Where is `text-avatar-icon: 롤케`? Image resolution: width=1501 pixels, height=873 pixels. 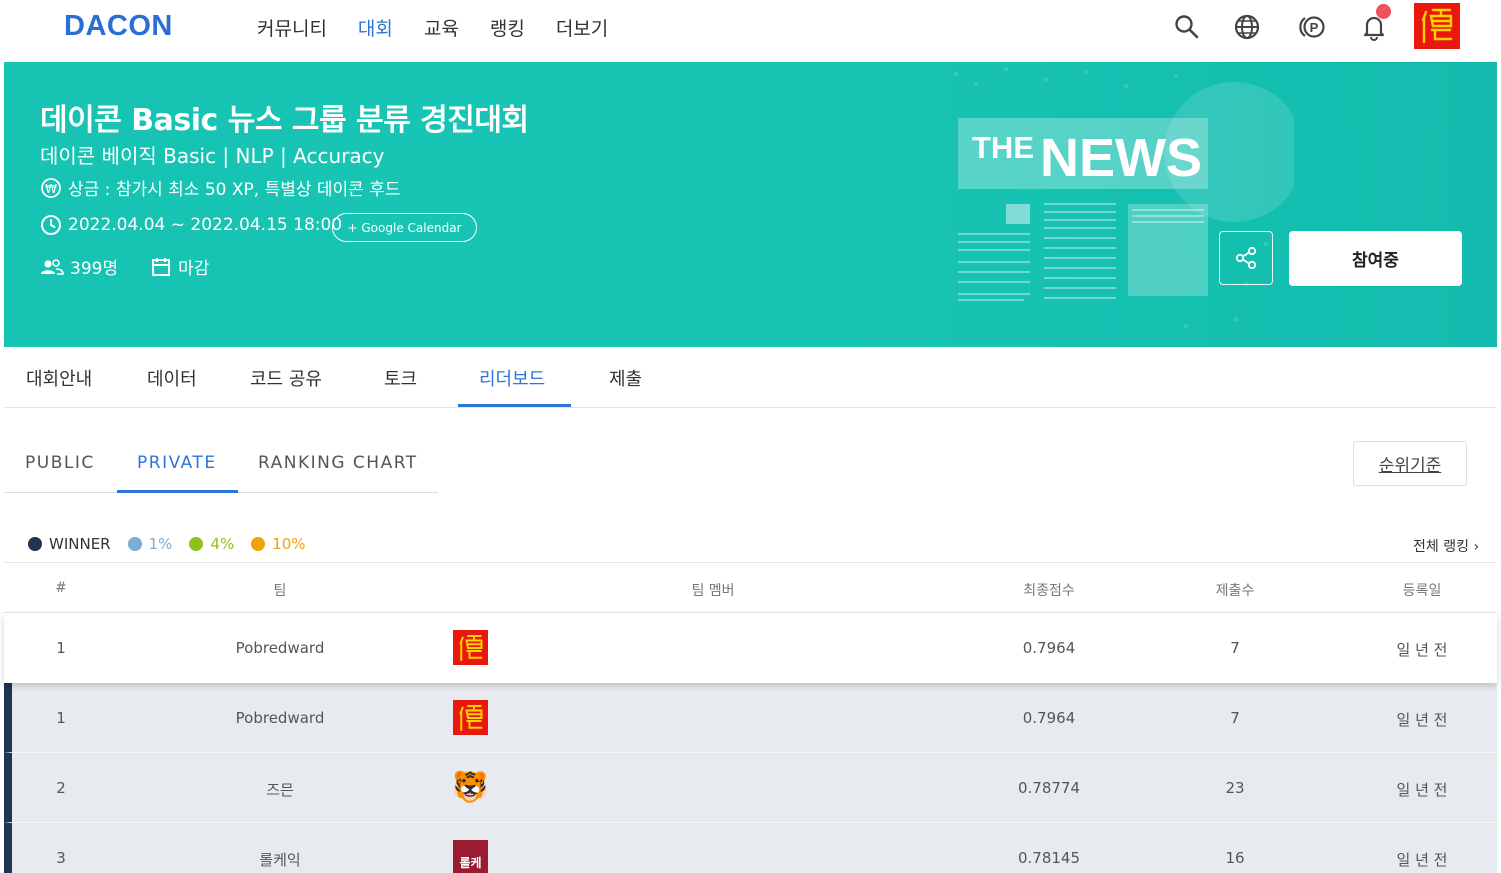
text-avatar-icon: 롤케 is located at coordinates (470, 856).